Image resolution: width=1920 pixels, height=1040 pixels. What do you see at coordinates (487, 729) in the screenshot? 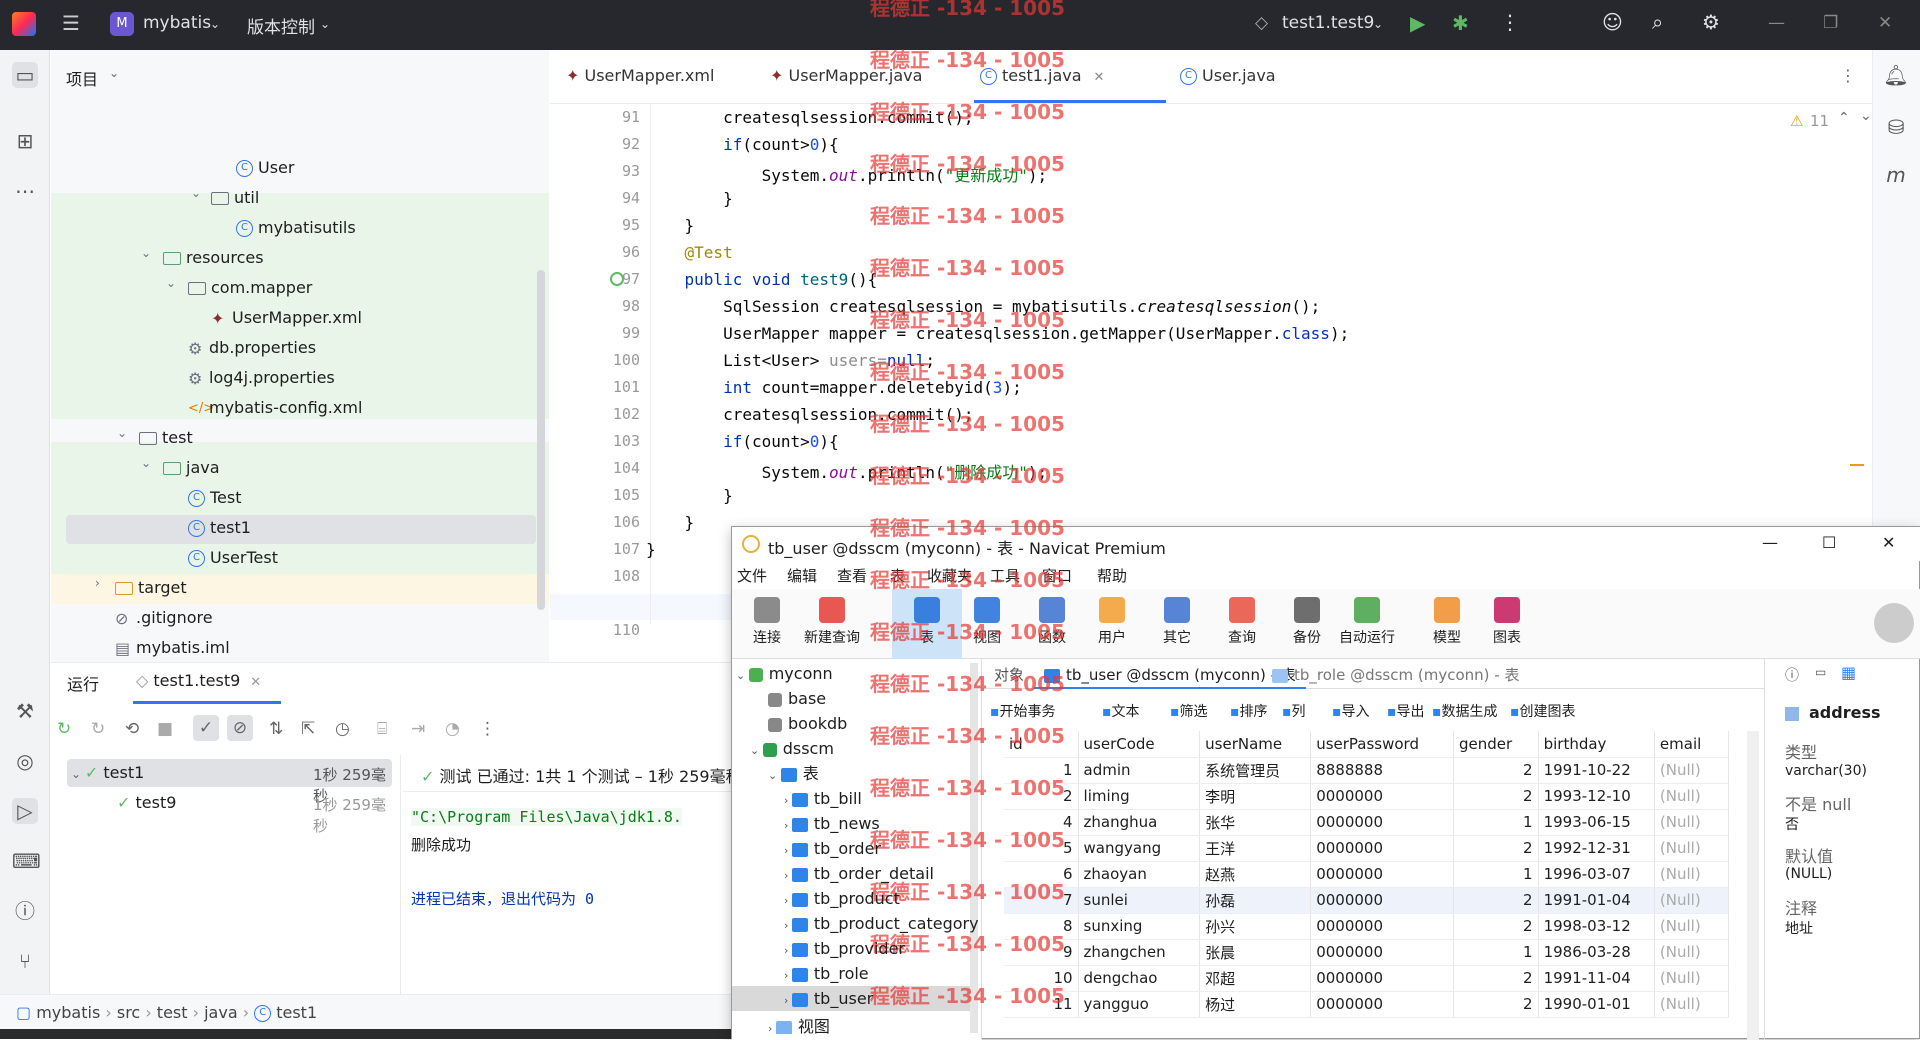
I see `more-icon: ⋮` at bounding box center [487, 729].